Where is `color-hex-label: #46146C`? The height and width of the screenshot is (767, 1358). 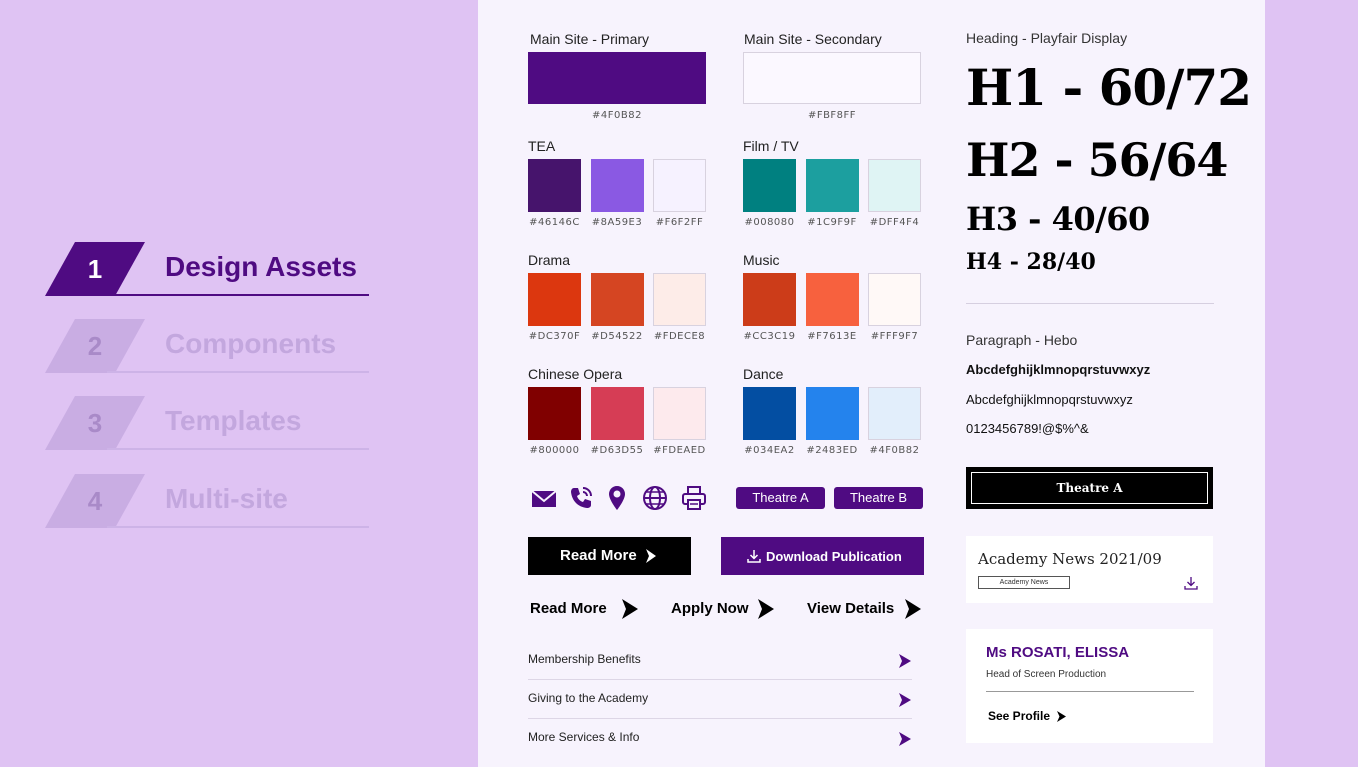
color-hex-label: #46146C is located at coordinates (554, 222).